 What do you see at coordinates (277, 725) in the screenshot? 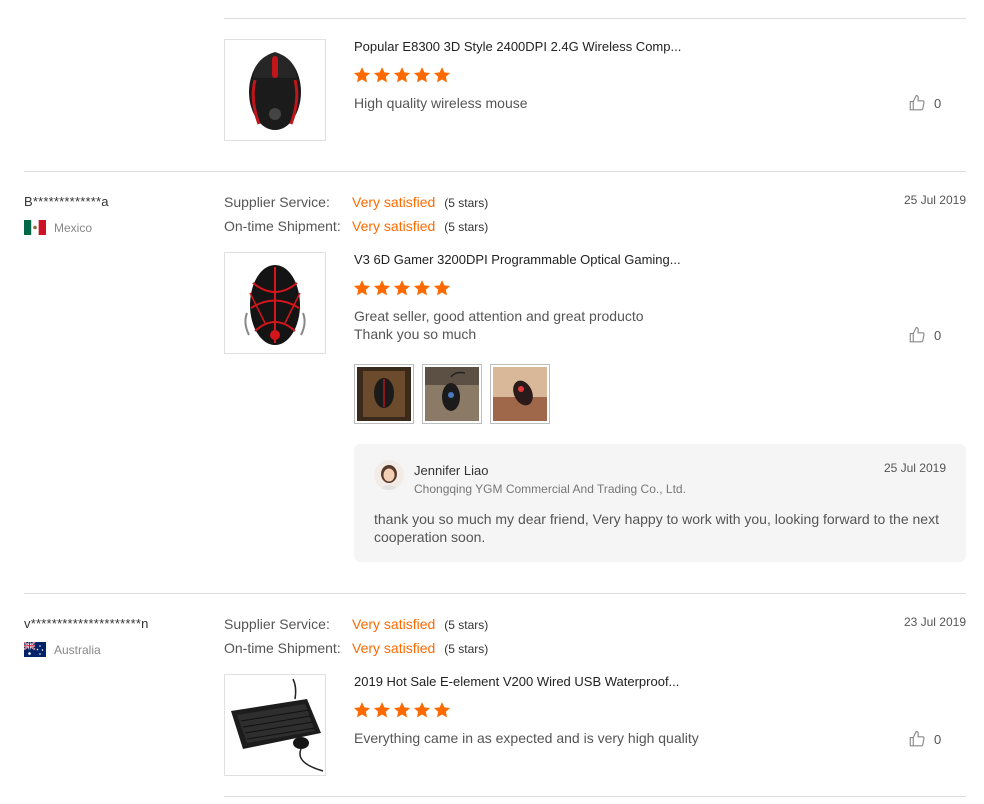
I see `keyboard-mouse-image` at bounding box center [277, 725].